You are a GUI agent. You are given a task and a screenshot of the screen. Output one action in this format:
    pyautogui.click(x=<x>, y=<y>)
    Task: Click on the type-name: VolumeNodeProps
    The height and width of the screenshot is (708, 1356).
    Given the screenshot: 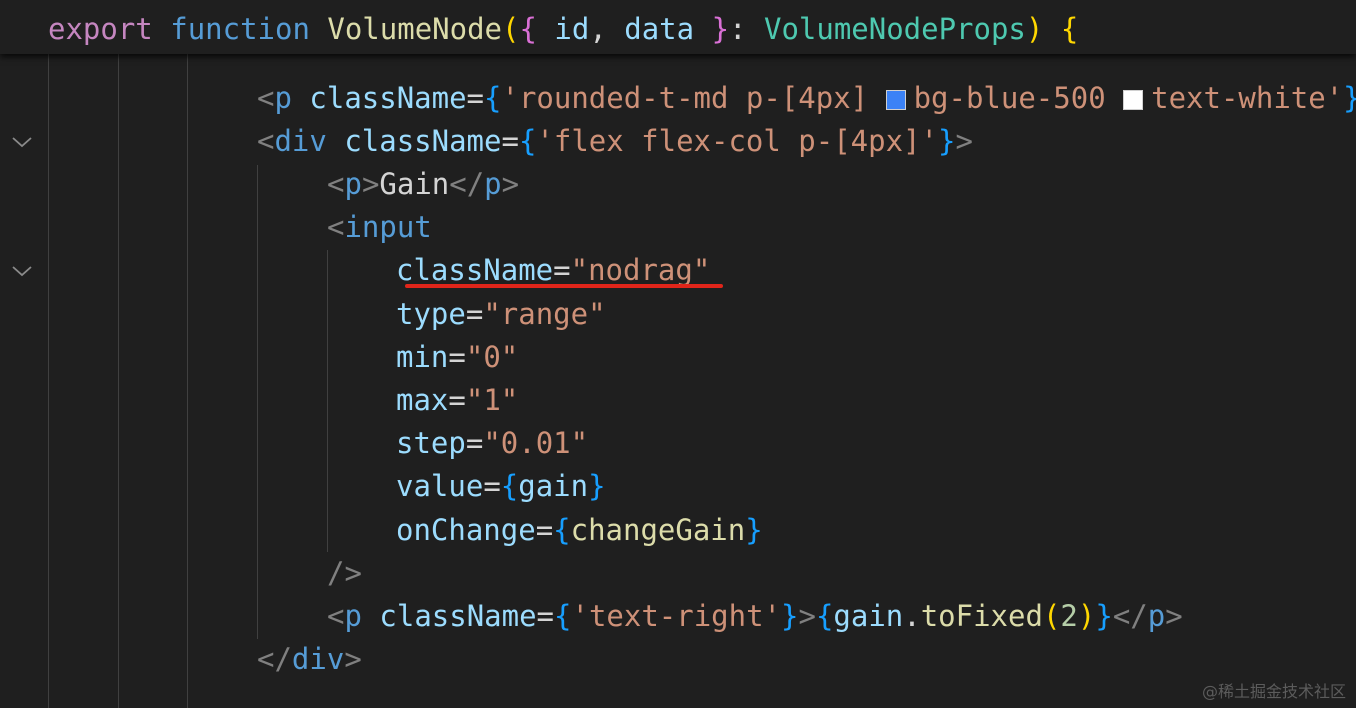 What is the action you would take?
    pyautogui.click(x=894, y=29)
    